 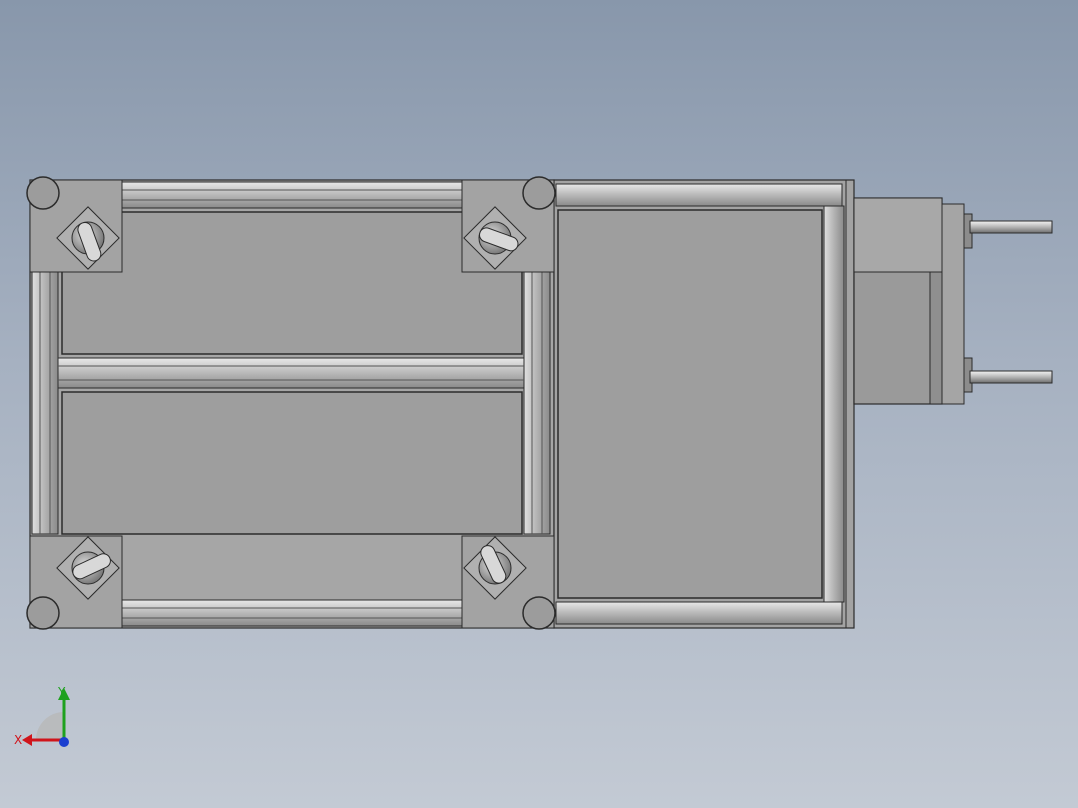 What do you see at coordinates (61, 692) in the screenshot?
I see `y-axis-label: Y` at bounding box center [61, 692].